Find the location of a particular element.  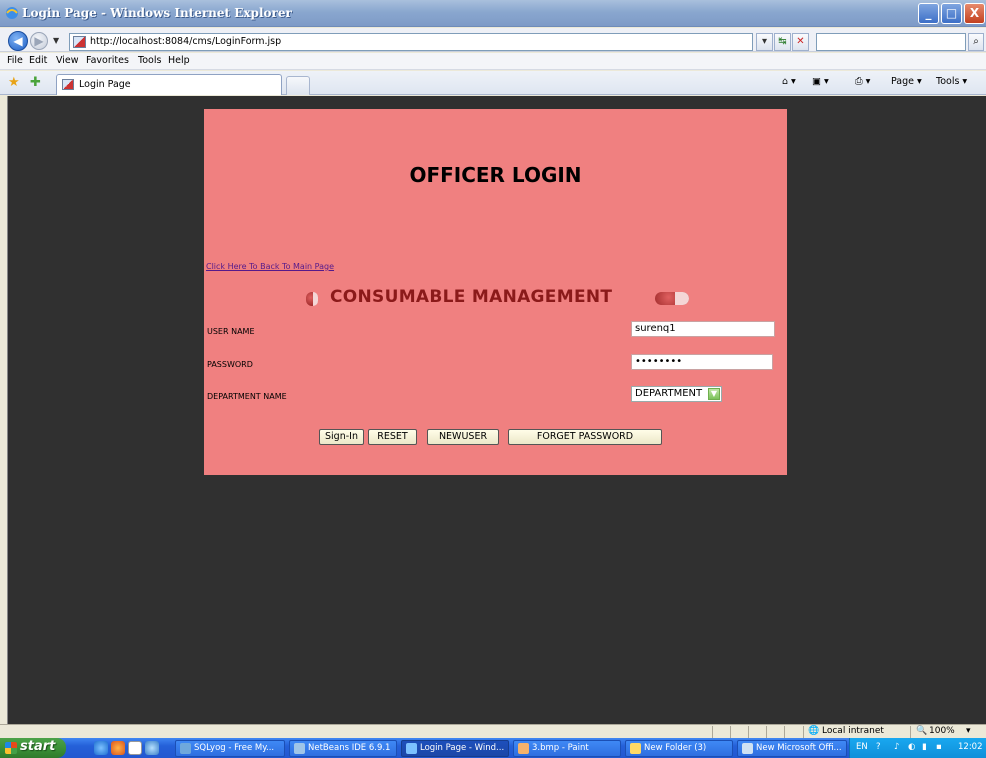

department-label: DEPARTMENT NAME is located at coordinates (247, 396).